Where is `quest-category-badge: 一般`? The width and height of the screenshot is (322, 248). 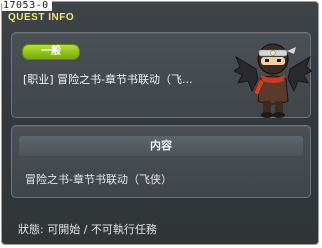 quest-category-badge: 一般 is located at coordinates (51, 52).